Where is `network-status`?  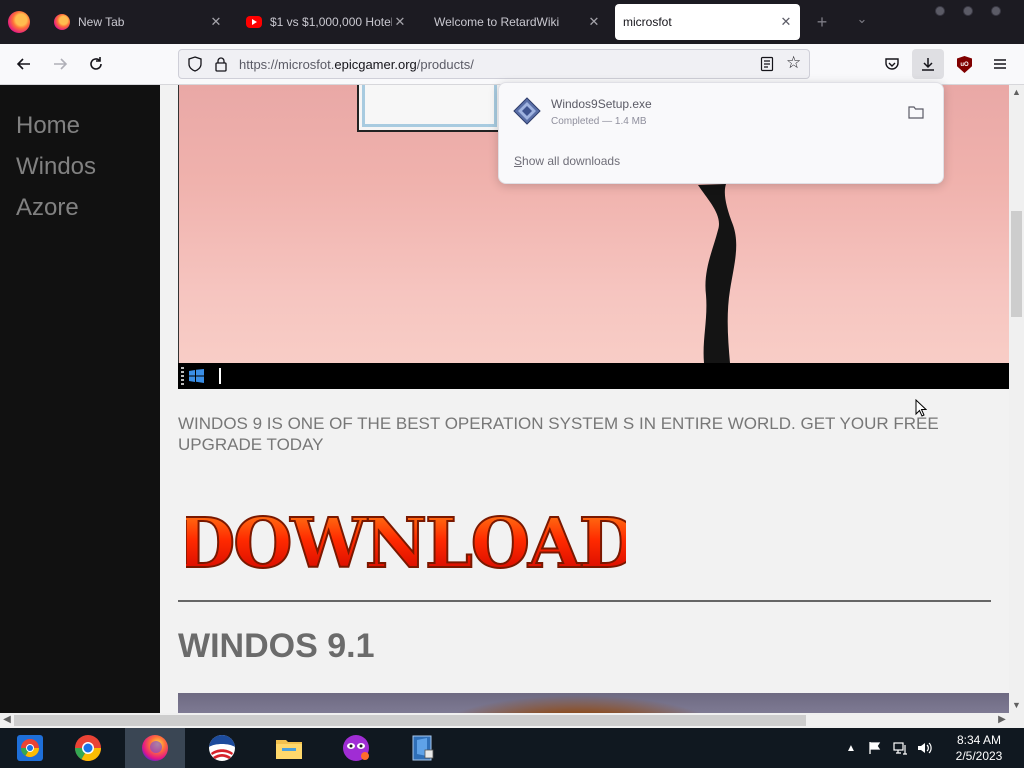 network-status is located at coordinates (901, 748).